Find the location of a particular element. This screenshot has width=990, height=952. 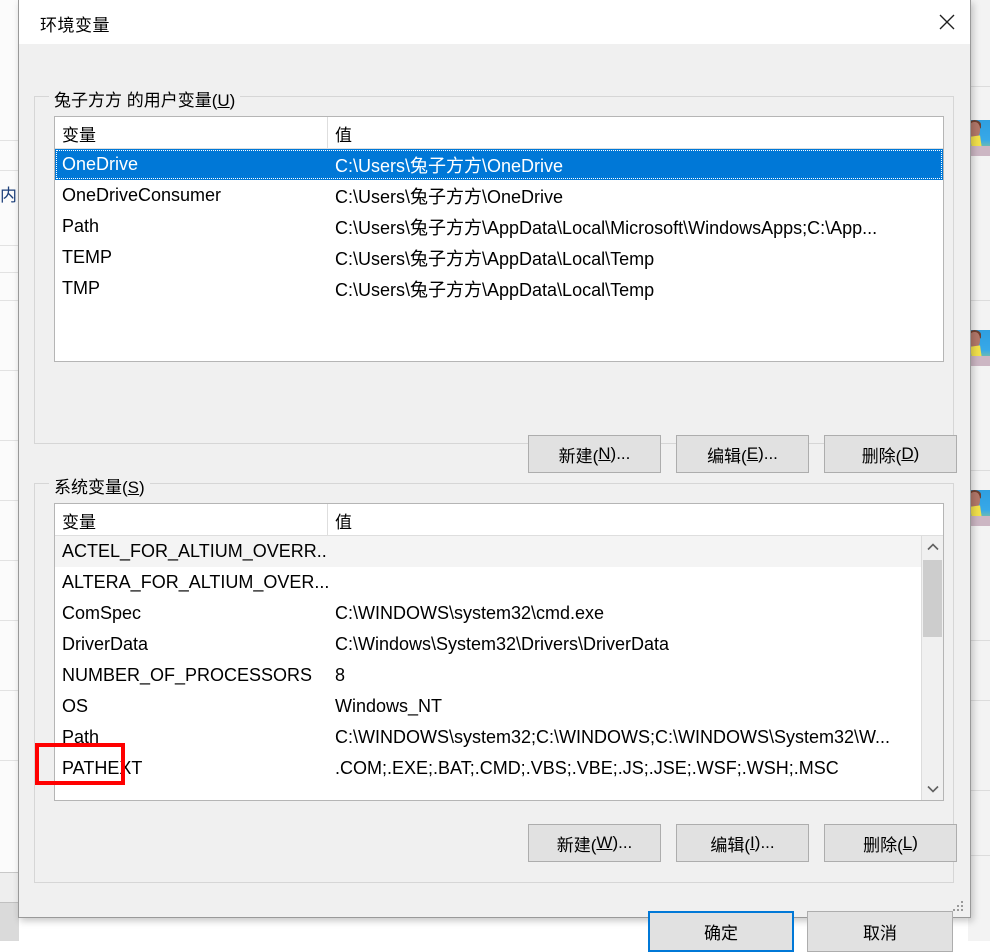

table-row: OneDrive C:\Users\兔子方方\OneDrive is located at coordinates (499, 164).